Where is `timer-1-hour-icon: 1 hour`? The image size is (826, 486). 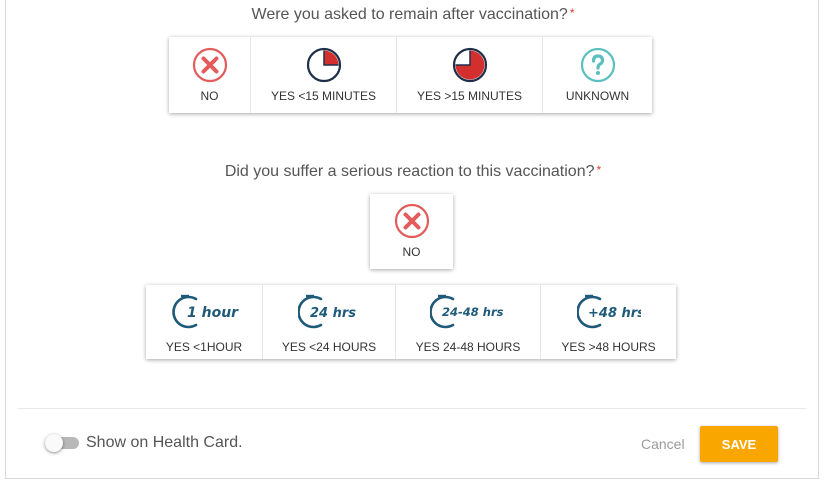
timer-1-hour-icon: 1 hour is located at coordinates (205, 311).